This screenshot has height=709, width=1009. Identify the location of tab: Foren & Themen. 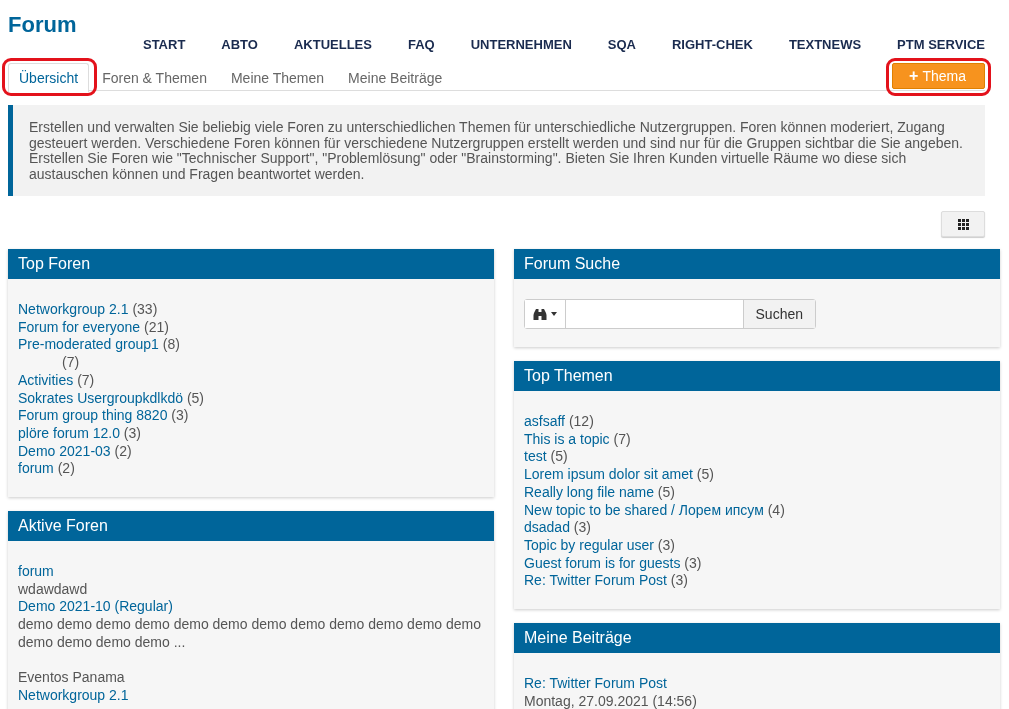
(154, 77).